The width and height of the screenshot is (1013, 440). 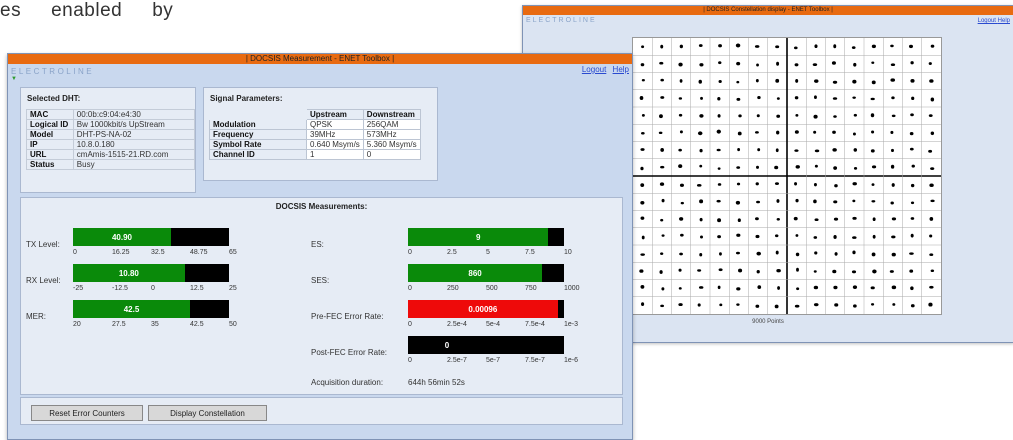 What do you see at coordinates (347, 382) in the screenshot?
I see `acquisition-duration-label: Acquisition duration:` at bounding box center [347, 382].